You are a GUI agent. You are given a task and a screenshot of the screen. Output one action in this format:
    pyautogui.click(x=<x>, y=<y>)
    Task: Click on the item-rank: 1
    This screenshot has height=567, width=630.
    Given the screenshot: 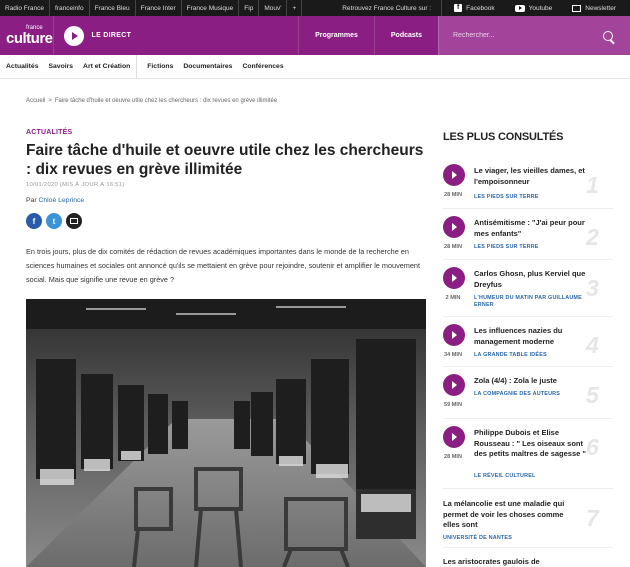 What is the action you would take?
    pyautogui.click(x=592, y=185)
    